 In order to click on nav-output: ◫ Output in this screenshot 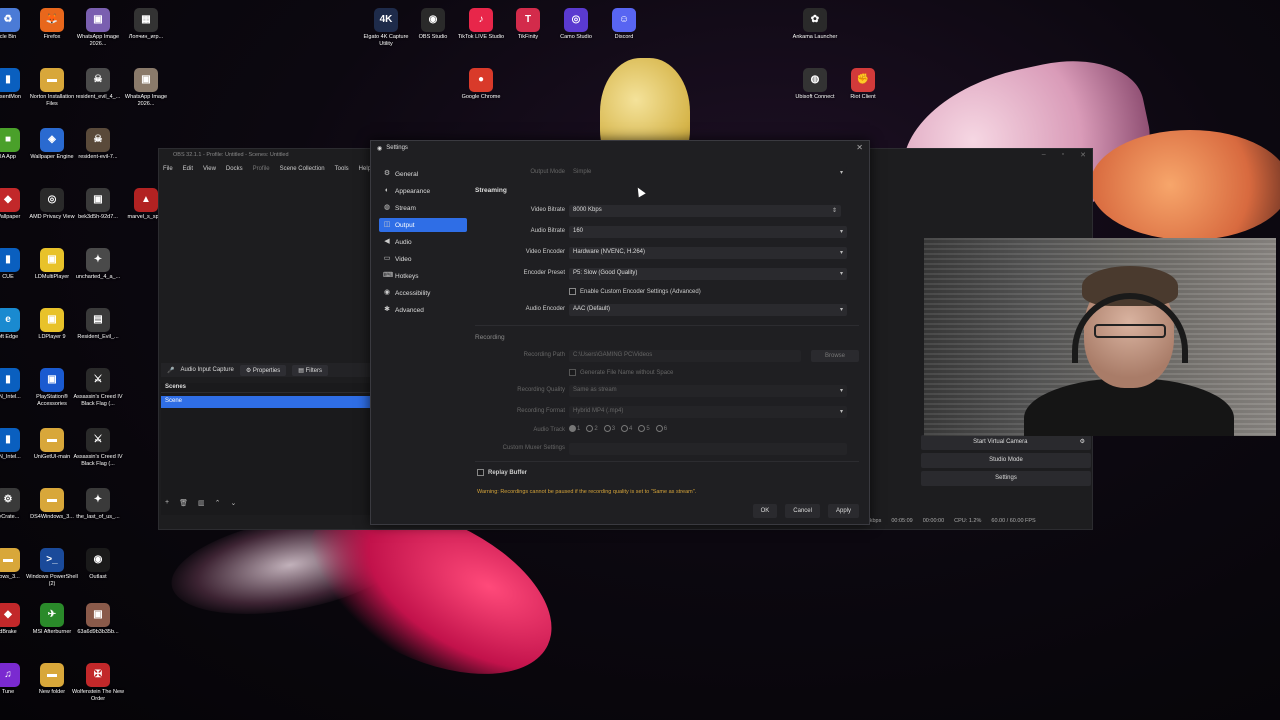, I will do `click(423, 225)`.